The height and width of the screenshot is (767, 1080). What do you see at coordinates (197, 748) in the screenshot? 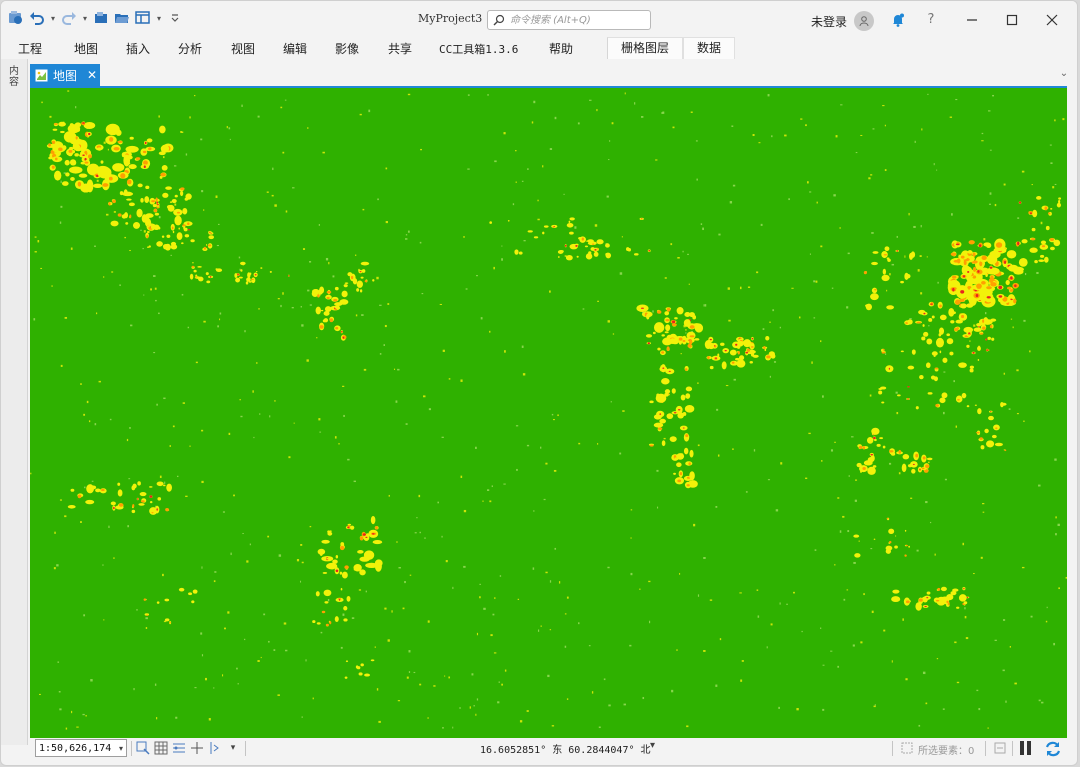
I see `crosshair-icon` at bounding box center [197, 748].